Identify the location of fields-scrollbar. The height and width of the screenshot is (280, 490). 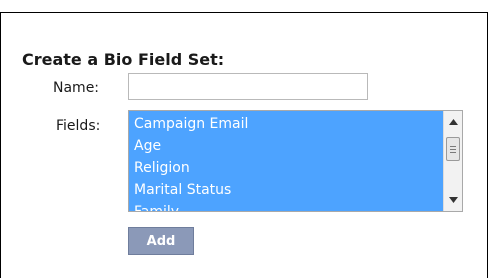
(452, 161).